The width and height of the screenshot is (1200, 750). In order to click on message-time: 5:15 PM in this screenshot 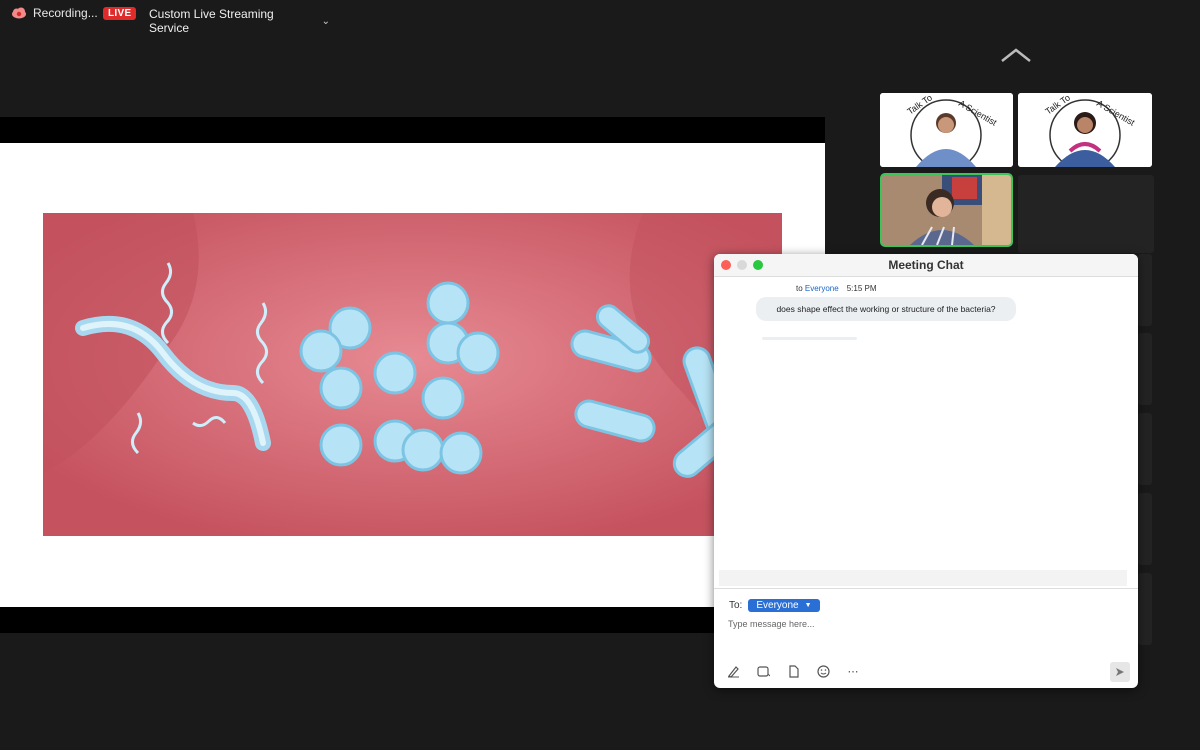, I will do `click(861, 288)`.